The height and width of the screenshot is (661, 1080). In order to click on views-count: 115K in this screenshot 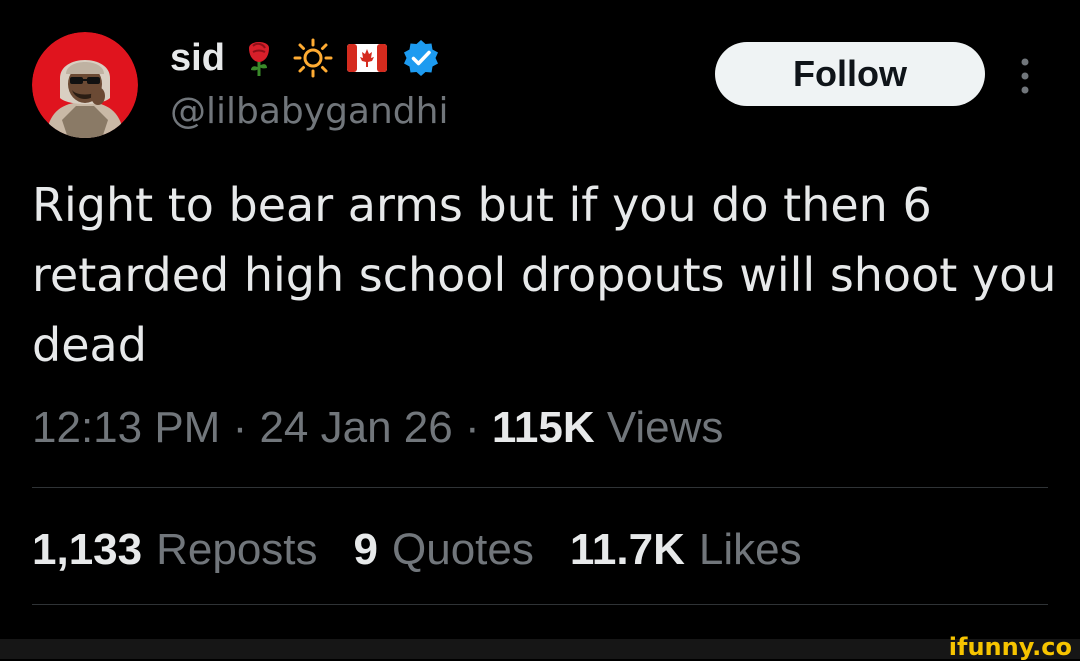, I will do `click(543, 427)`.